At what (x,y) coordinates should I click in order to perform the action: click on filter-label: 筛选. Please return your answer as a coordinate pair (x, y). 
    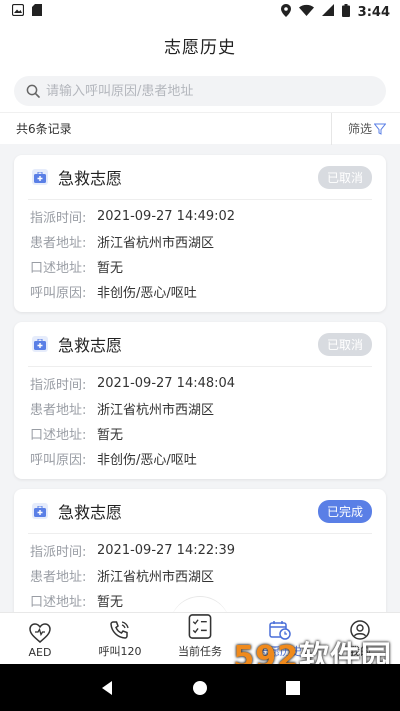
    Looking at the image, I should click on (359, 129).